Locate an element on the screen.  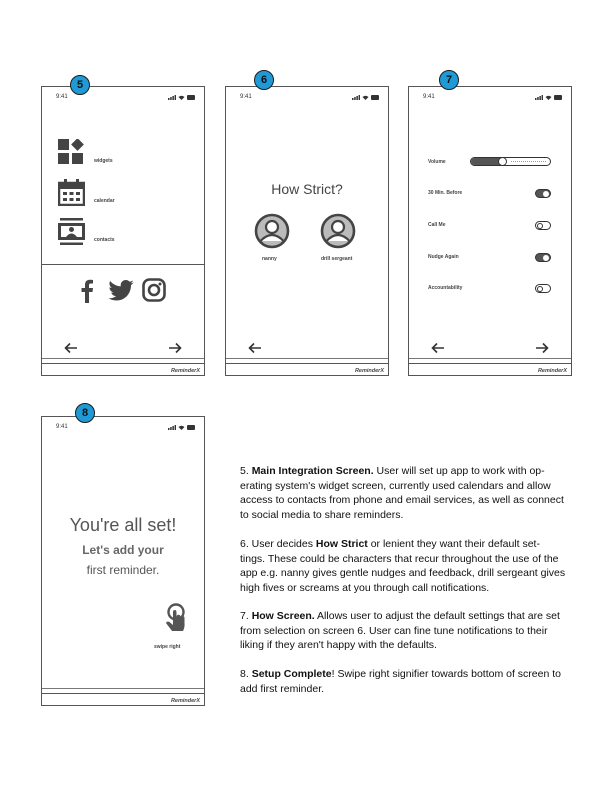
subline-1: Let's add your is located at coordinates (123, 550).